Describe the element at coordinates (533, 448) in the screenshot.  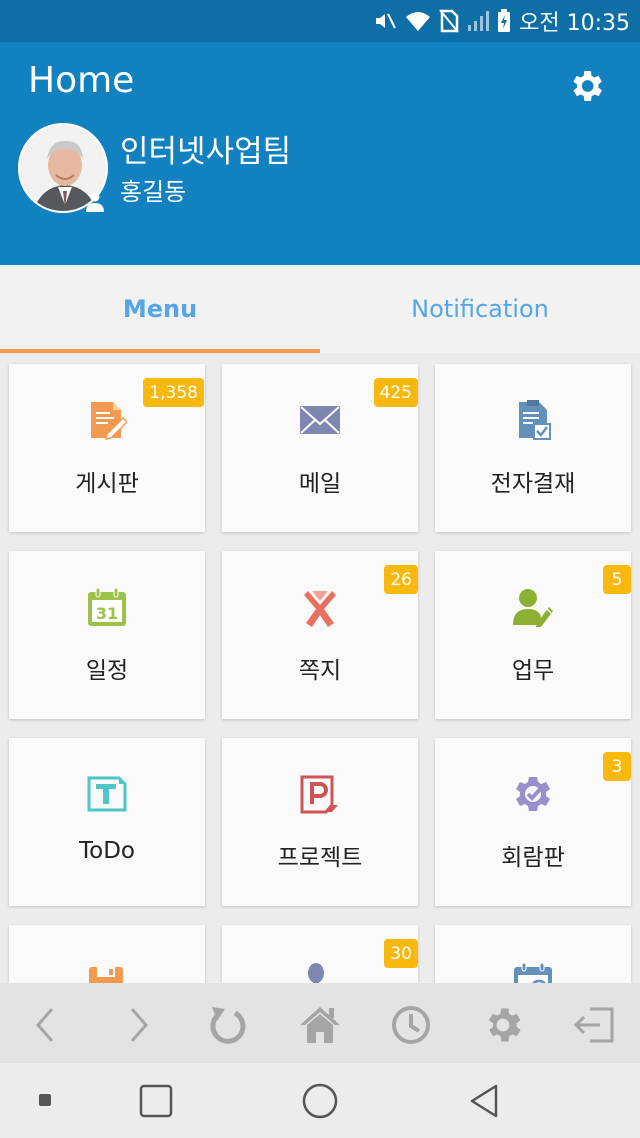
I see `menu-item-approval: 전자결재` at that location.